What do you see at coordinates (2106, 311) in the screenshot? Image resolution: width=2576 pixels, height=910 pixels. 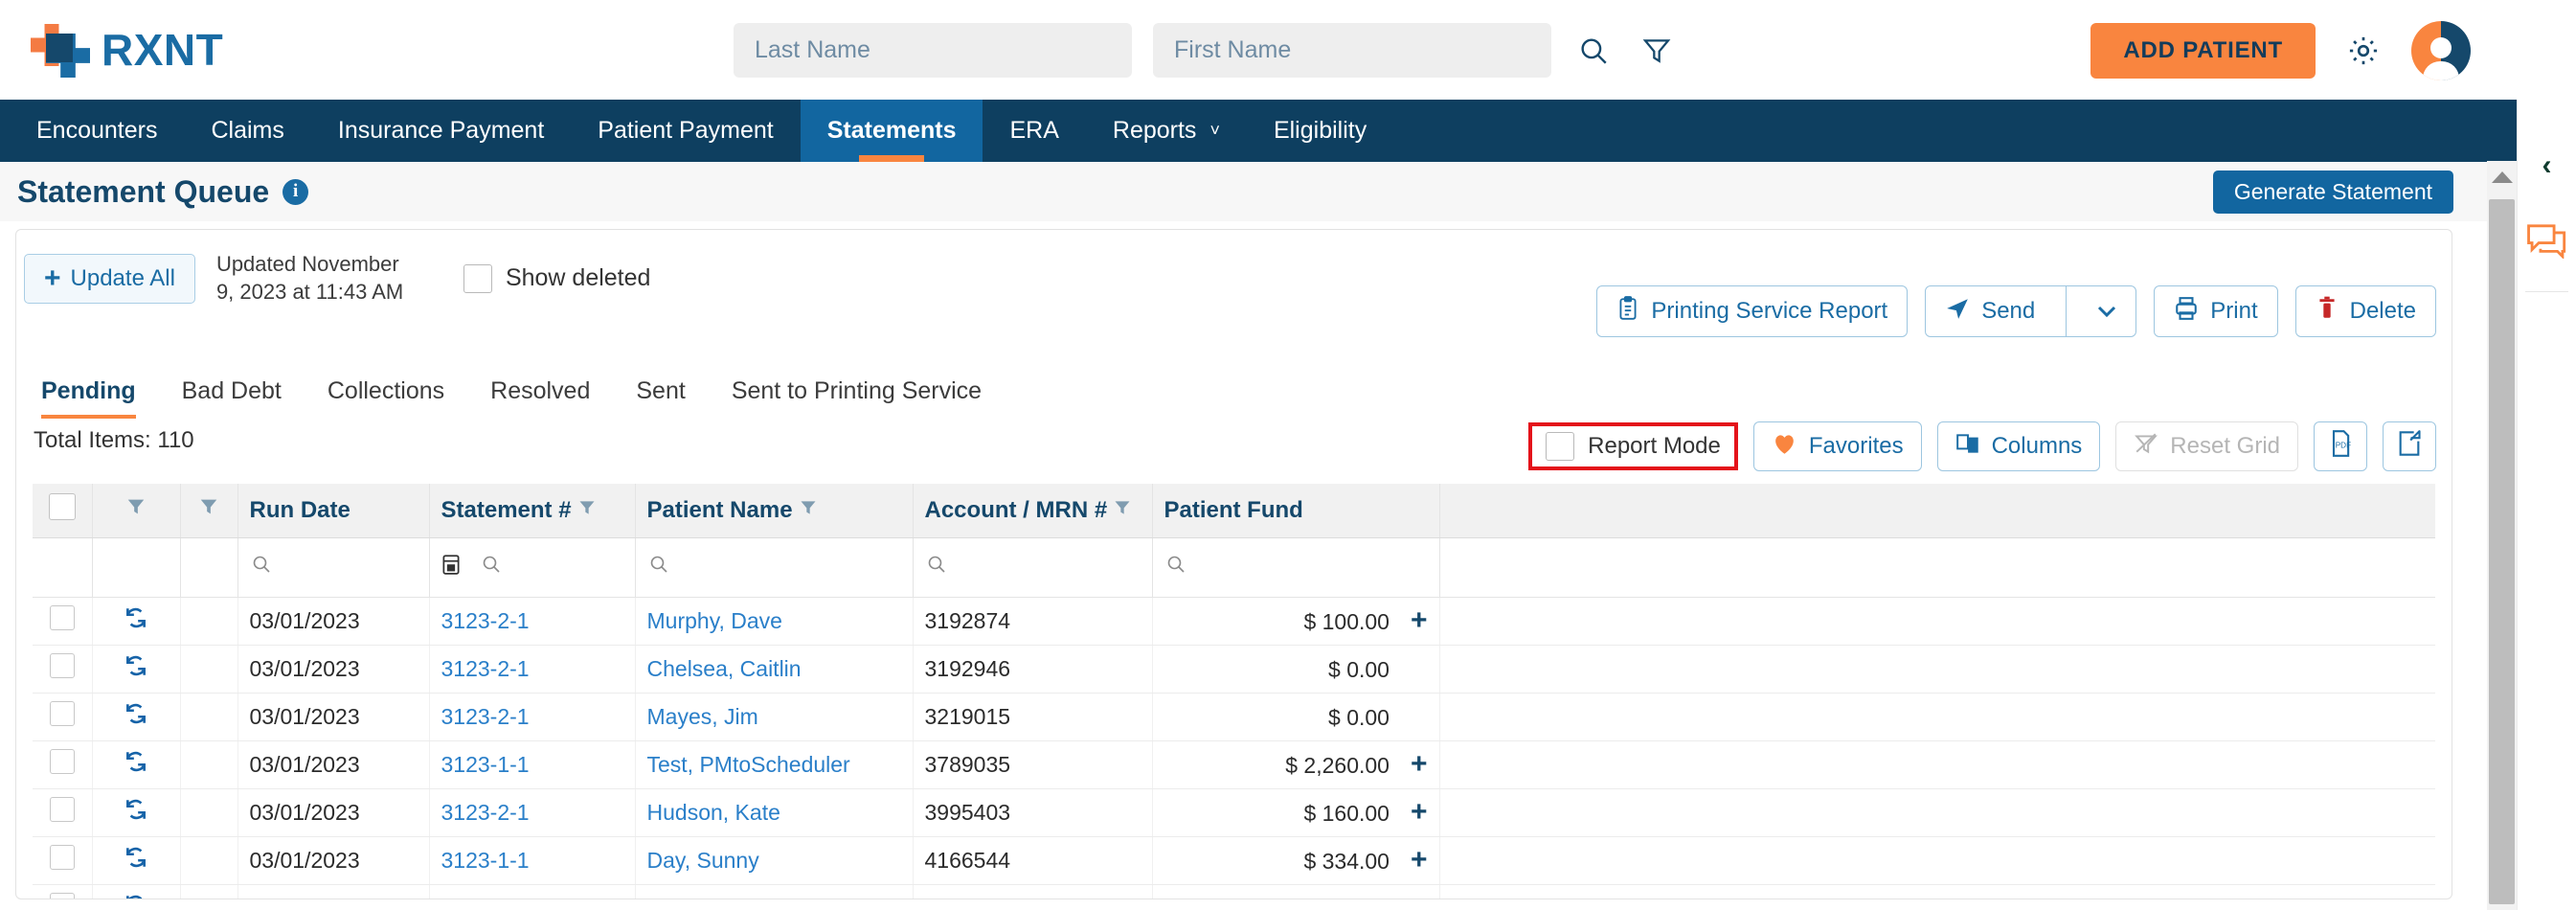 I see `send-dropdown-button` at bounding box center [2106, 311].